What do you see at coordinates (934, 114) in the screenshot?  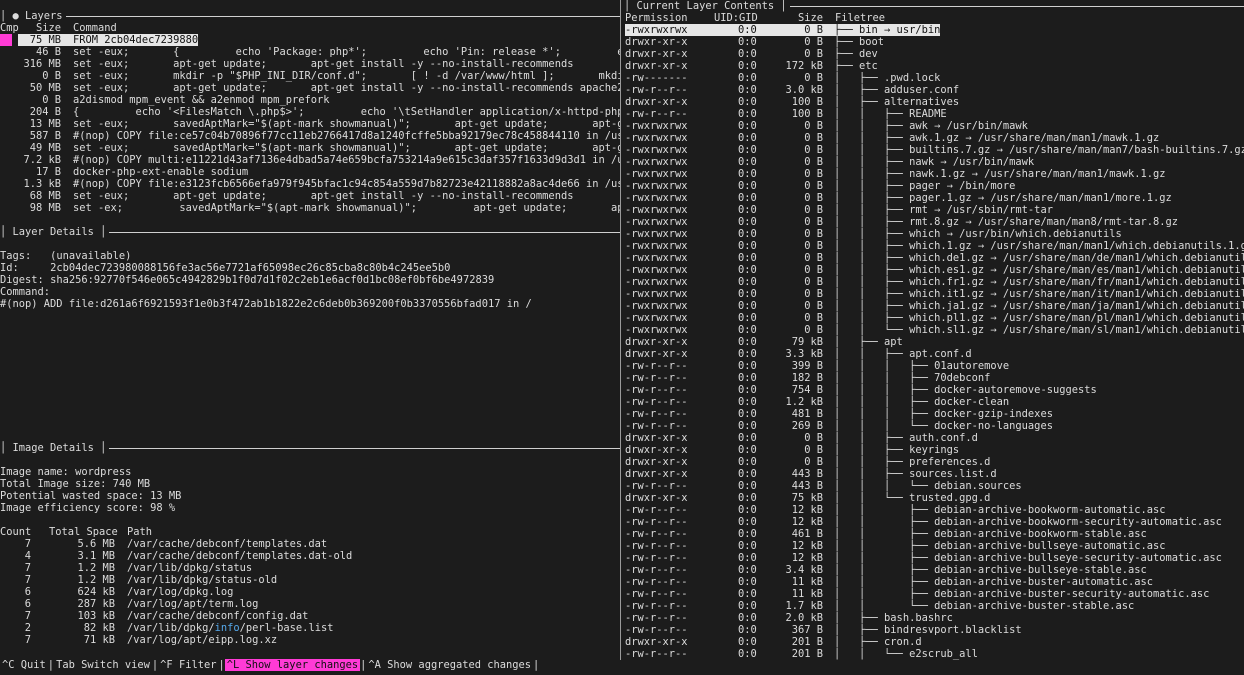 I see `filetree-row: -rw-r--r-- 0:0 100 B │ │ ├── README` at bounding box center [934, 114].